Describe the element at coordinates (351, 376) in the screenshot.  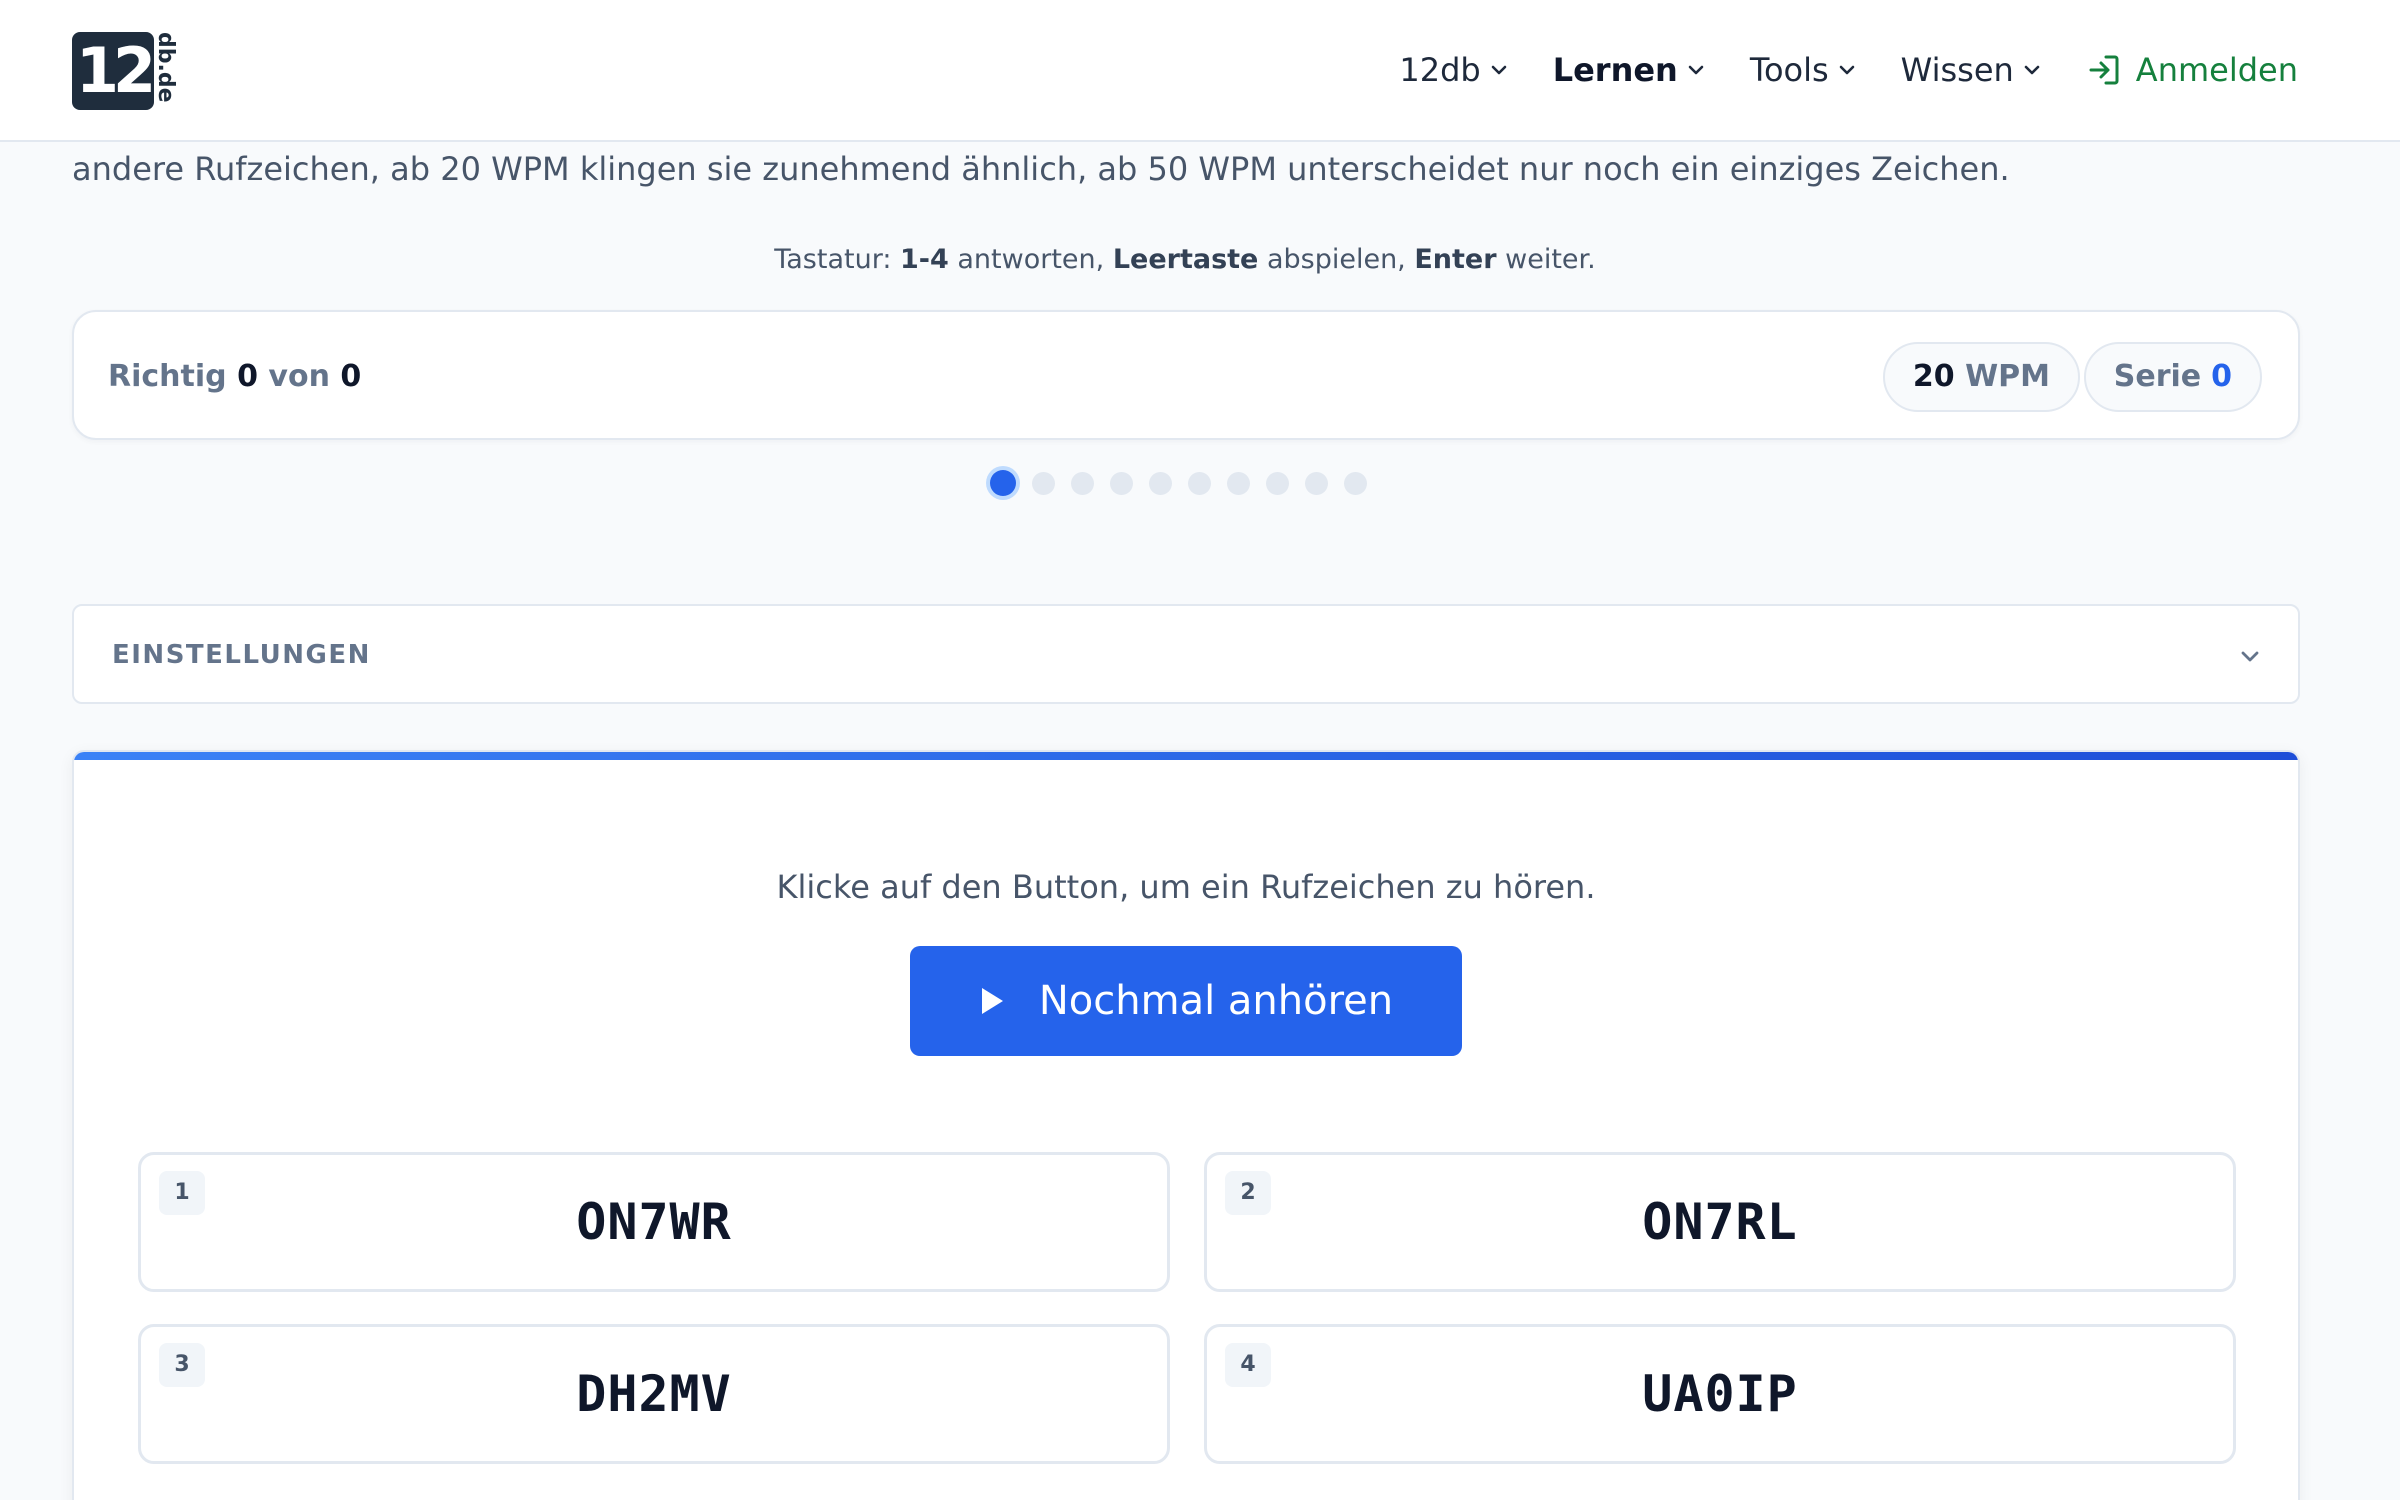
I see `score-total: 0` at that location.